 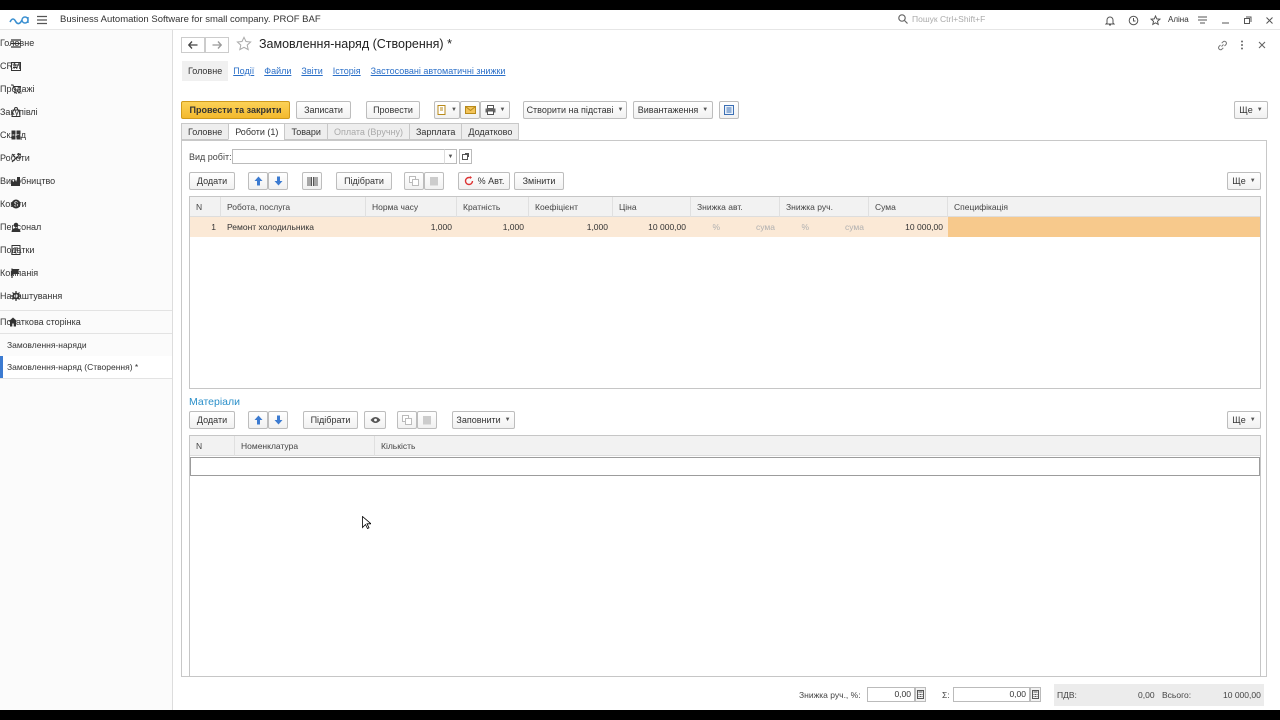 What do you see at coordinates (393, 110) in the screenshot?
I see `post-button: Провести` at bounding box center [393, 110].